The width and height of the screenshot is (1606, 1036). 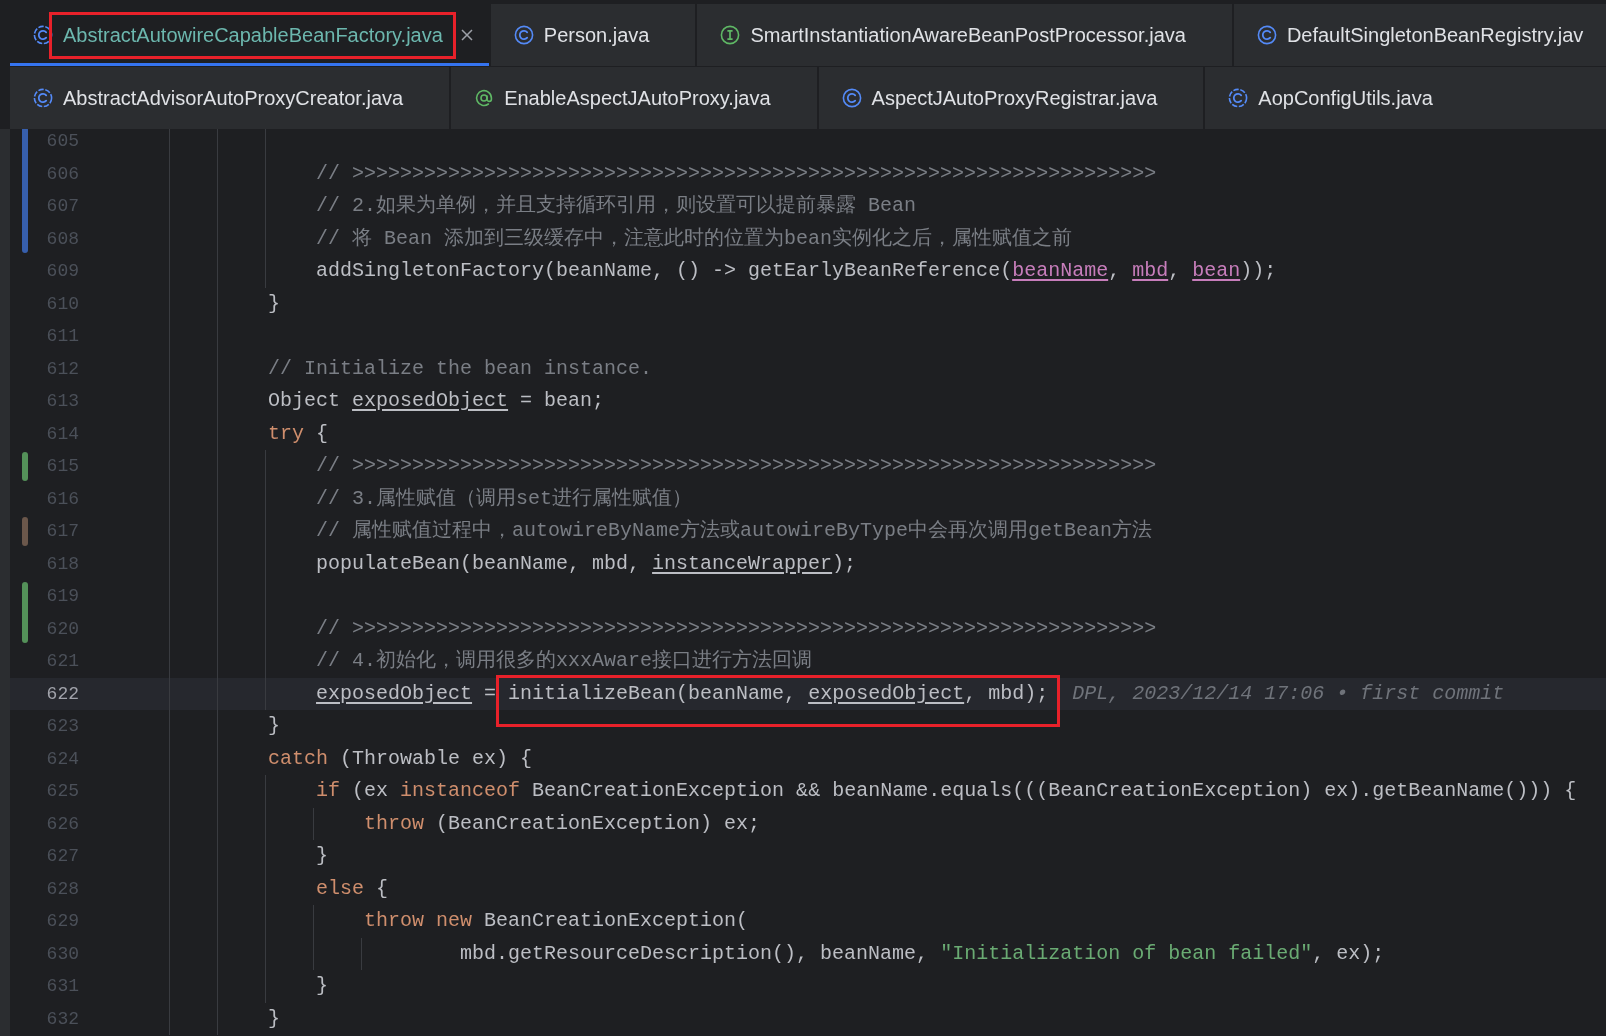 I want to click on editor-tab: AbstractAutowireCapableBeanFactory.java, so click(x=250, y=35).